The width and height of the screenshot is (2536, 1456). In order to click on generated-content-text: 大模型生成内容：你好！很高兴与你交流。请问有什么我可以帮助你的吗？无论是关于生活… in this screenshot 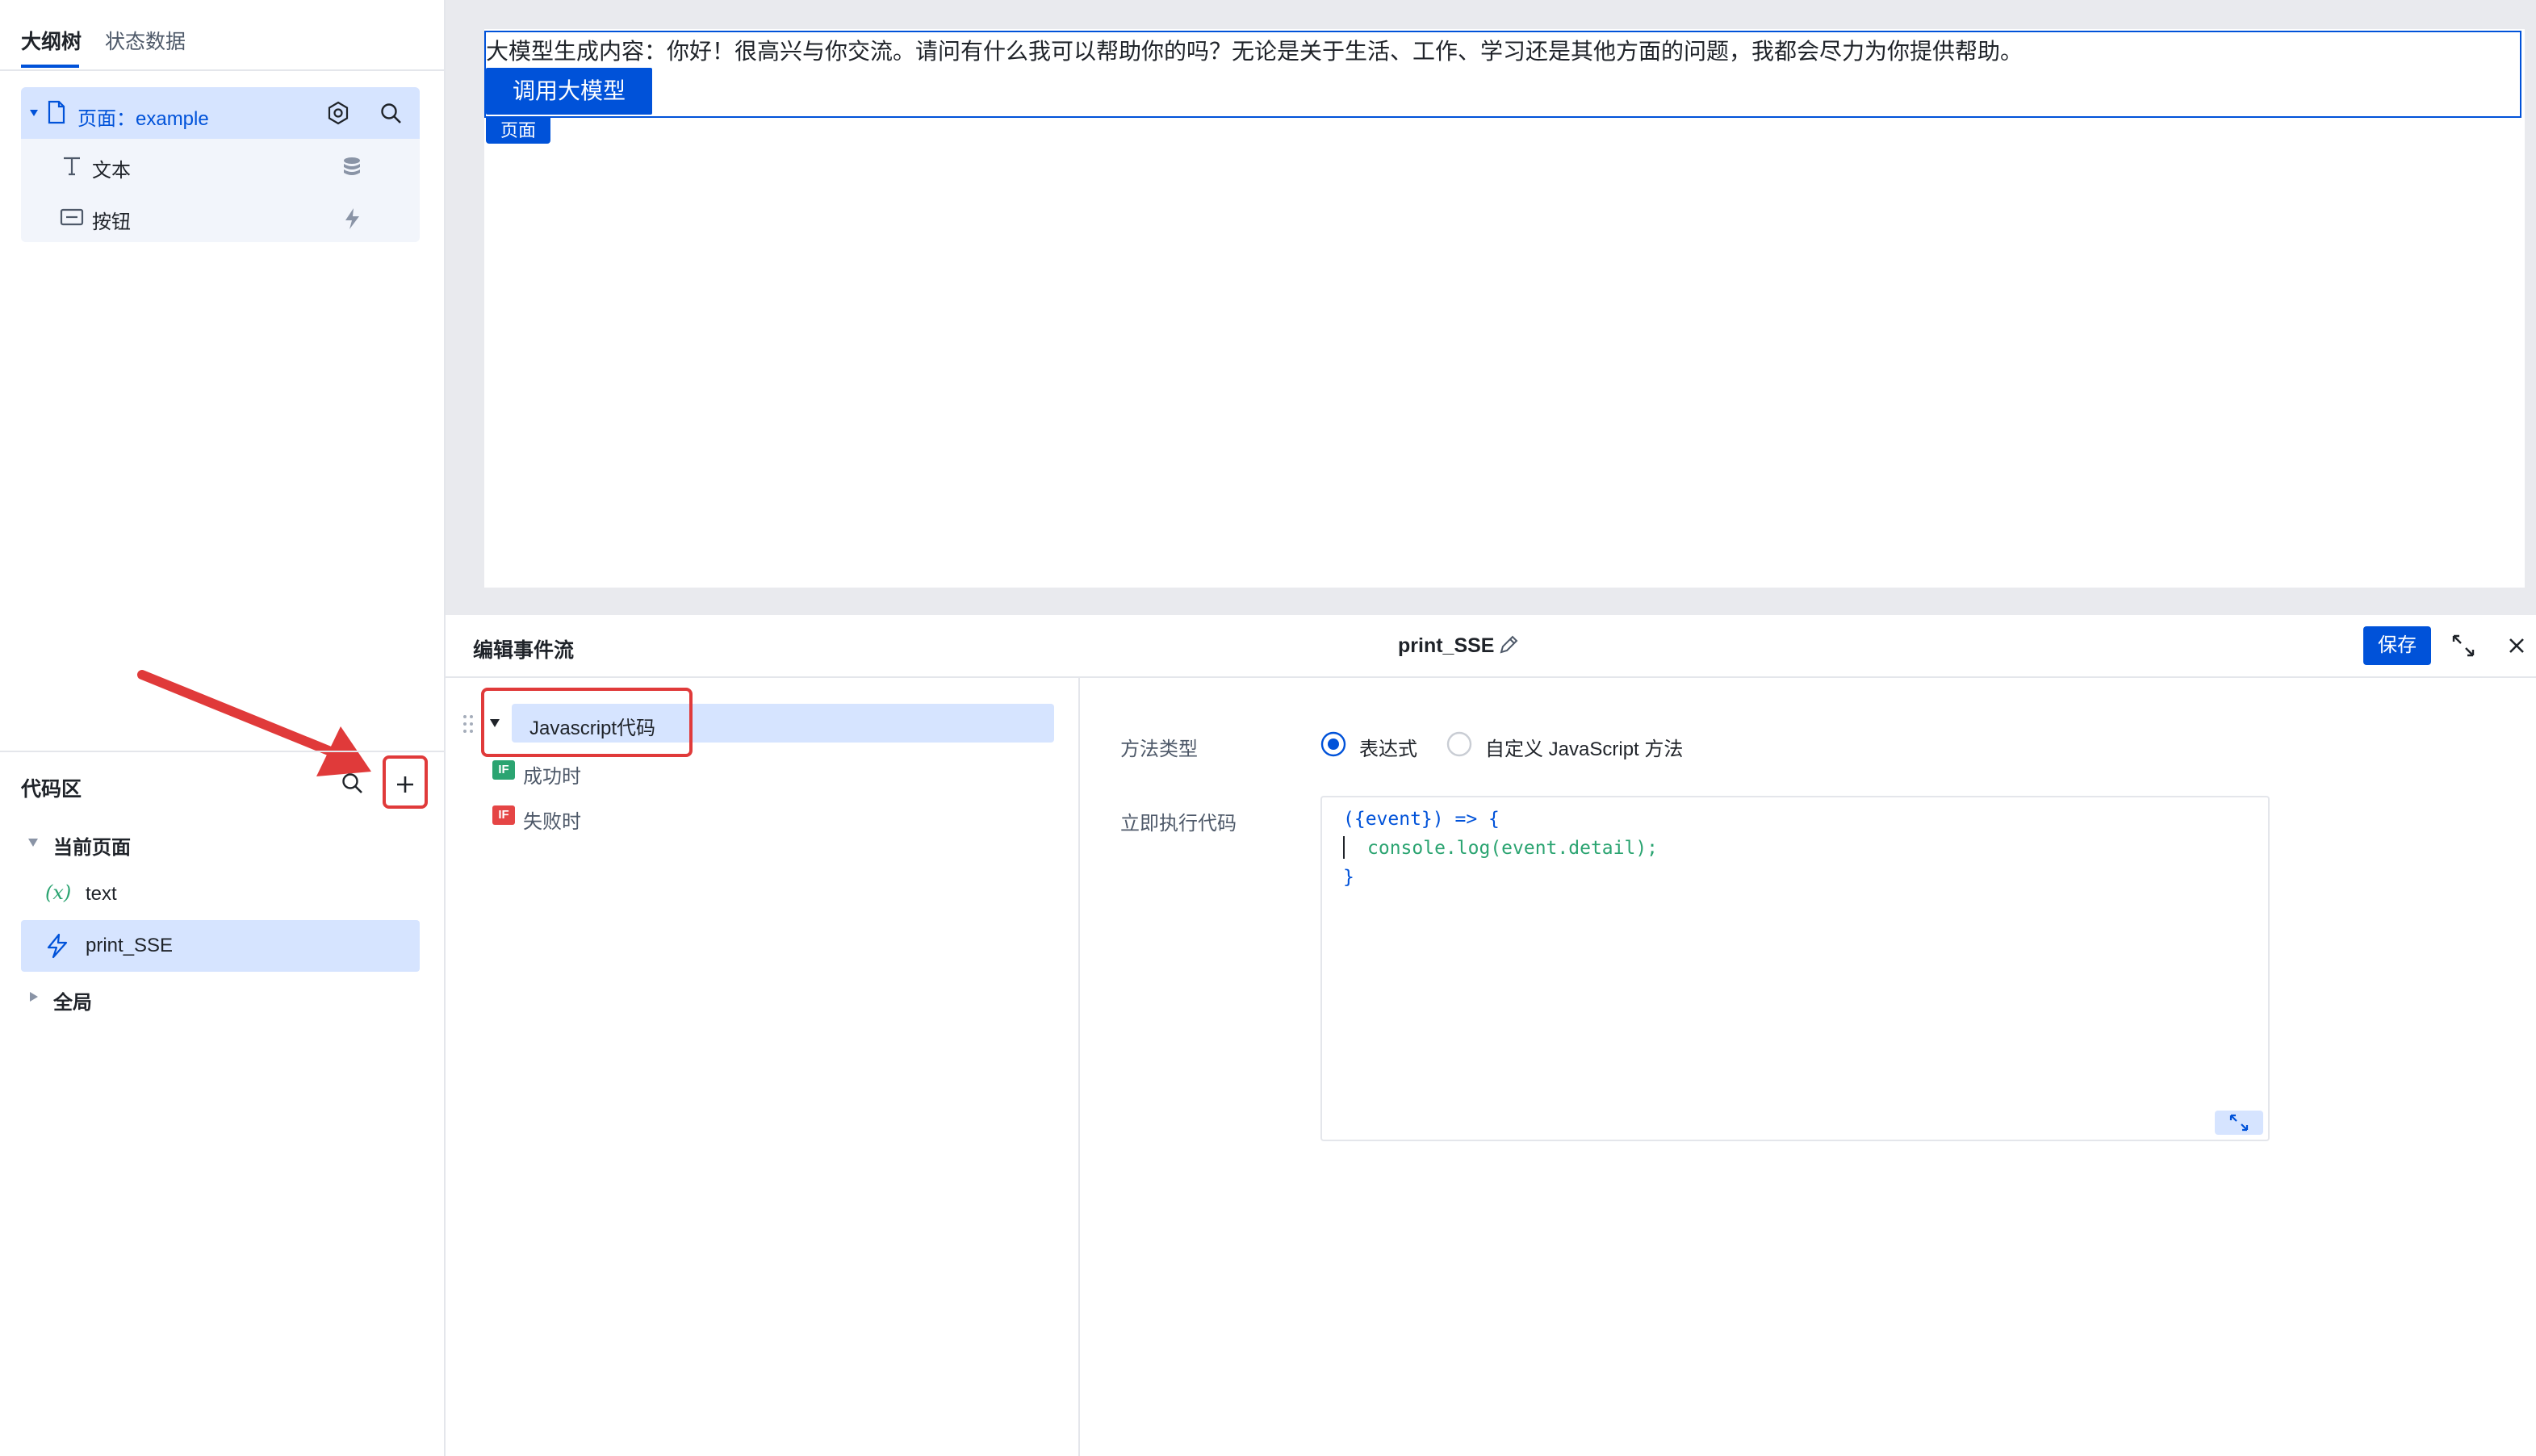, I will do `click(1254, 50)`.